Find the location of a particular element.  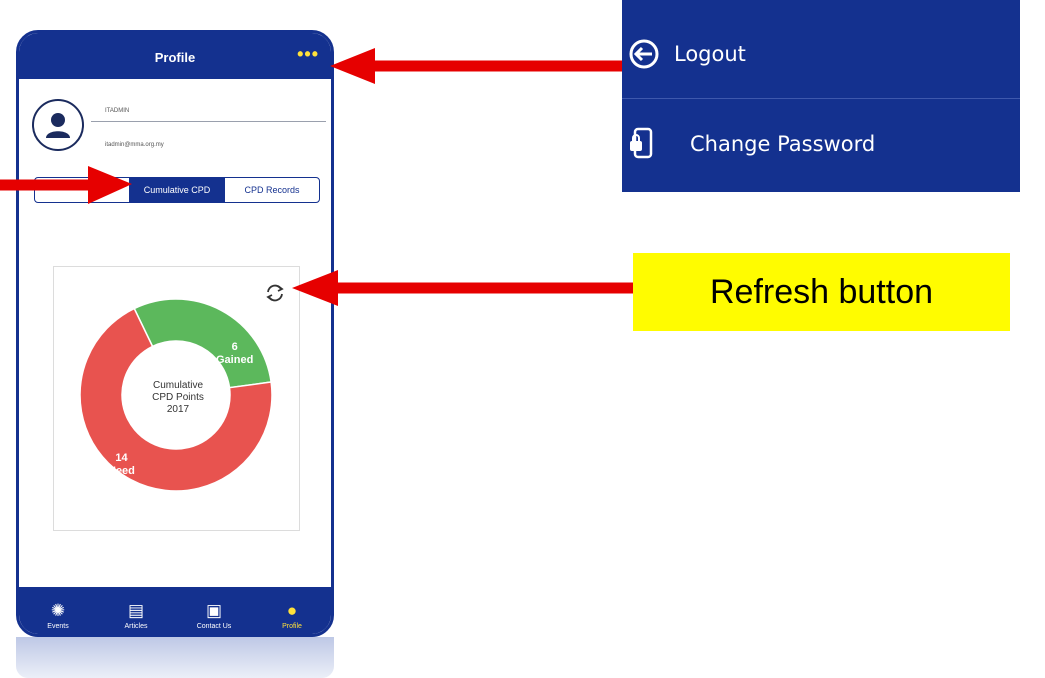

menu-pointer is located at coordinates (982, 5).